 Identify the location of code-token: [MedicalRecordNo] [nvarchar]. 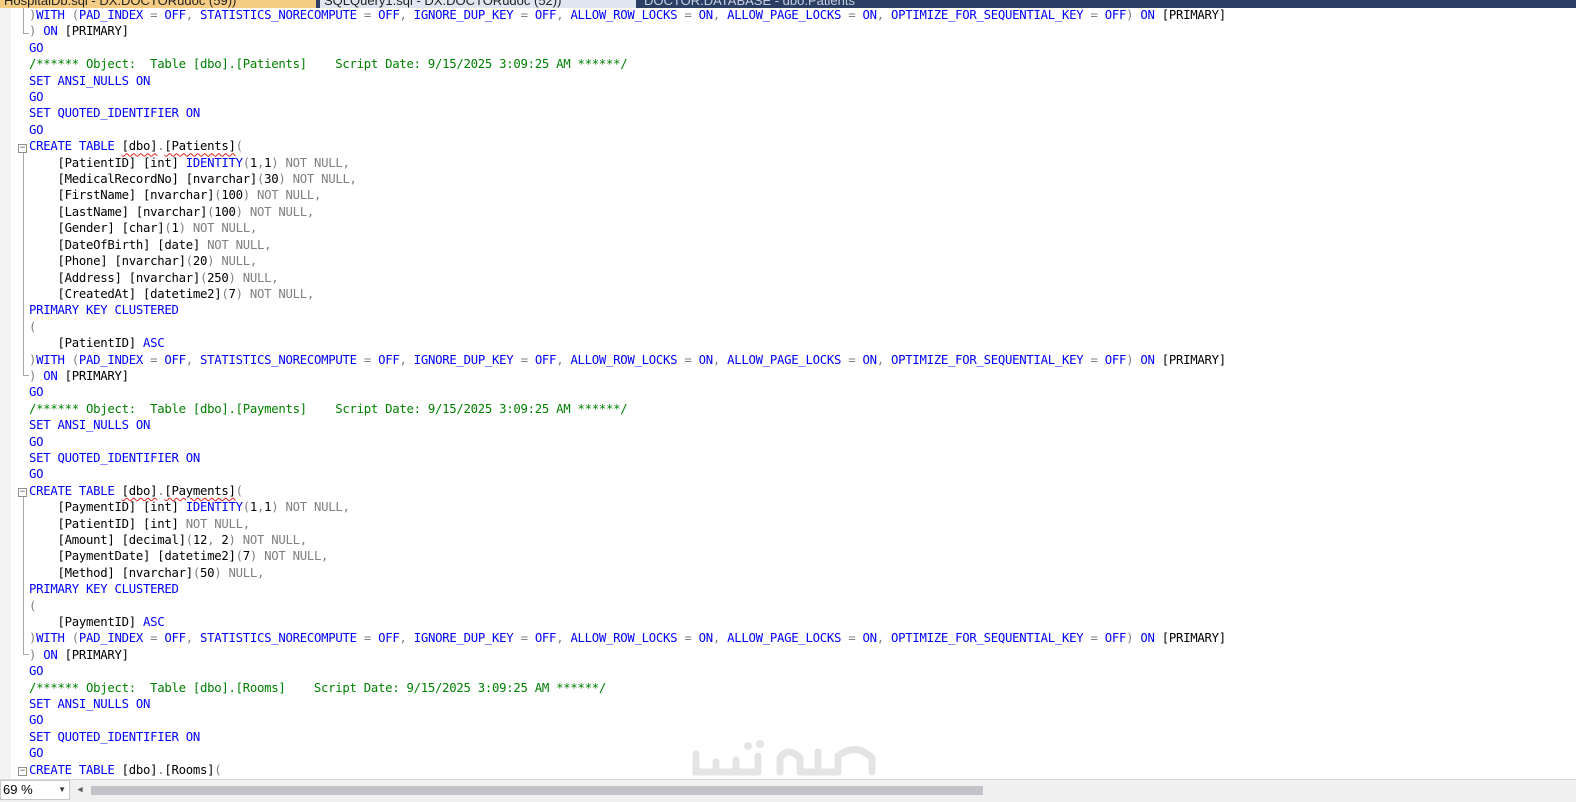
(143, 179).